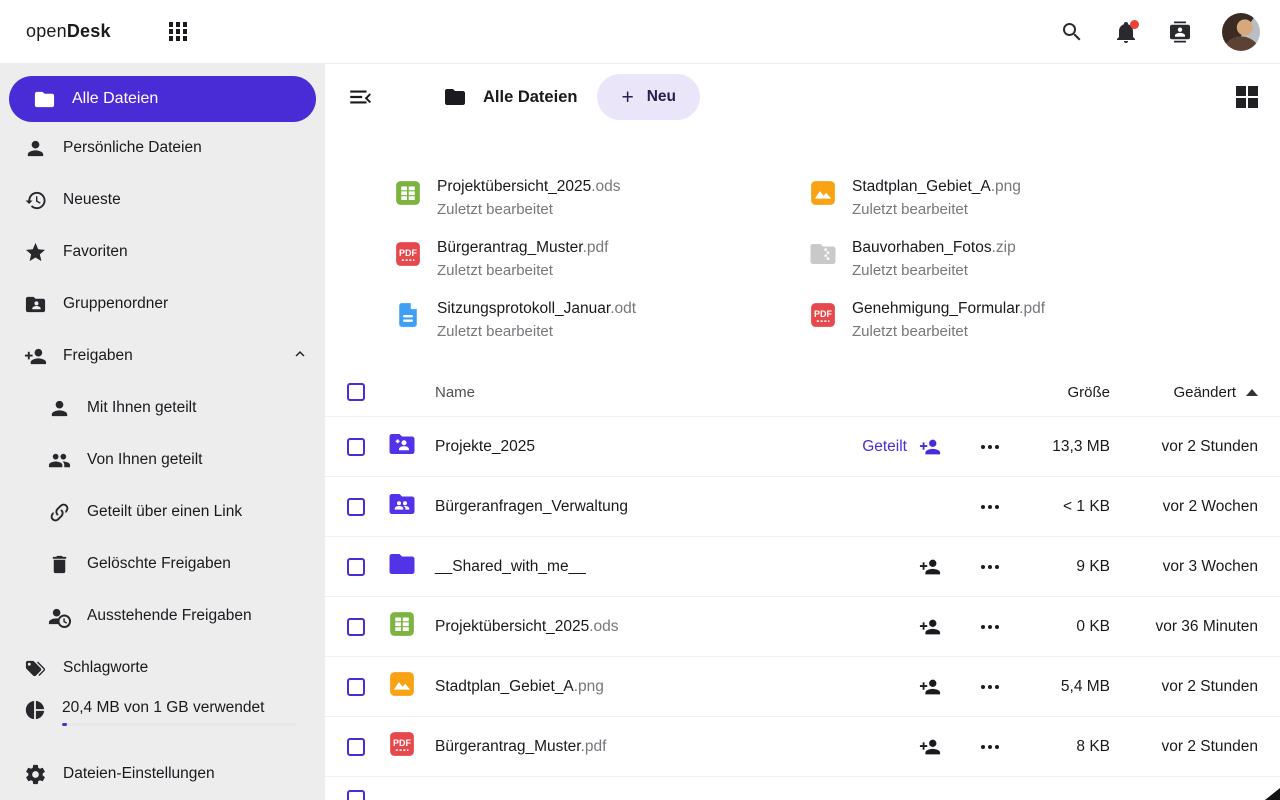 The height and width of the screenshot is (800, 1280). What do you see at coordinates (1241, 31) in the screenshot?
I see `user-avatar` at bounding box center [1241, 31].